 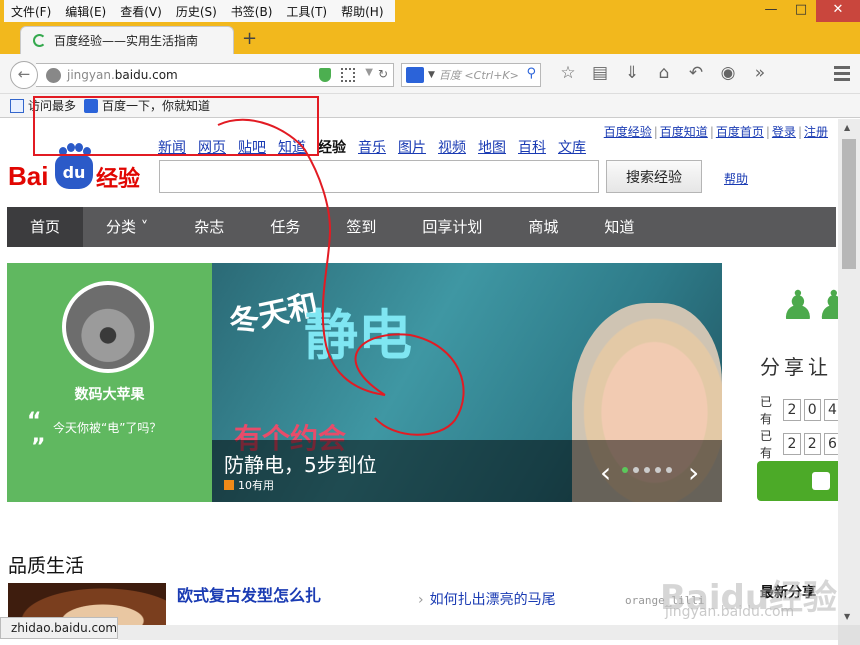 I want to click on channel-wenku: 文库, so click(x=572, y=147).